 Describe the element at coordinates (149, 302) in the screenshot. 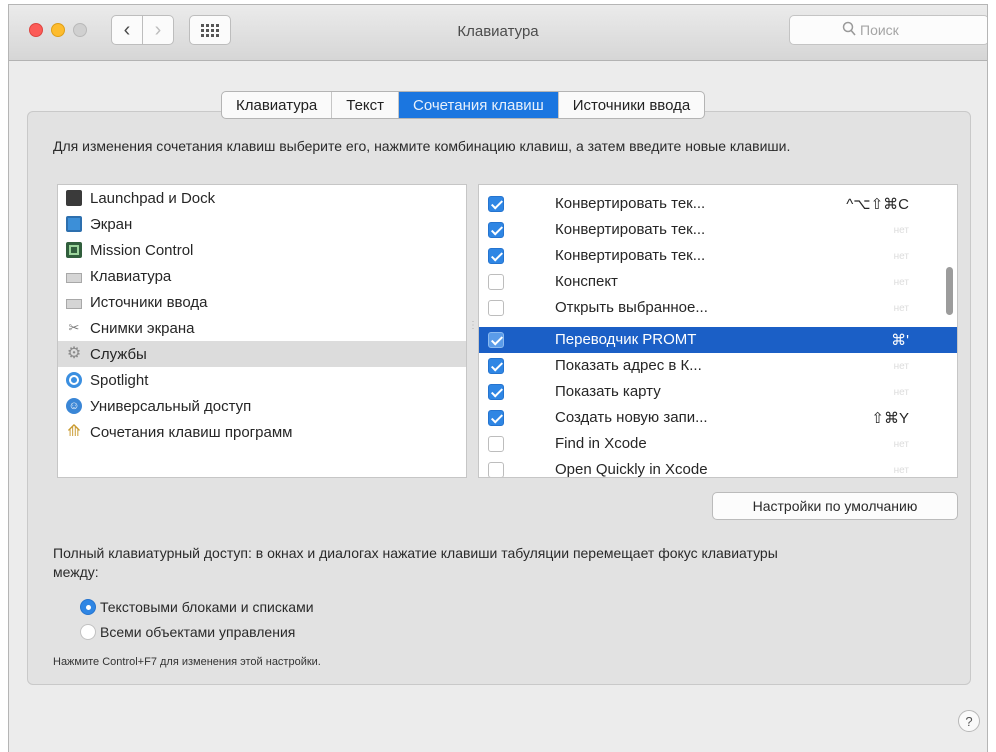

I see `category-label: Источники ввода` at that location.